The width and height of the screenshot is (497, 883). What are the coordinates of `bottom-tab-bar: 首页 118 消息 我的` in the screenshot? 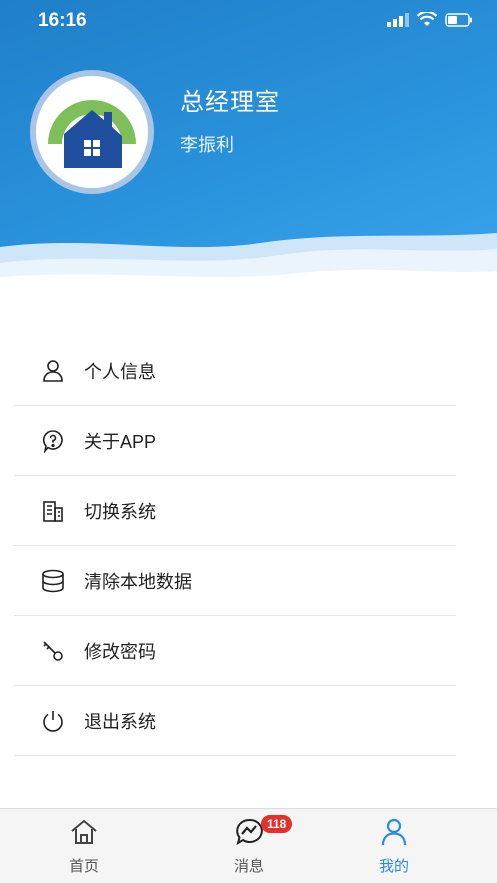 It's located at (248, 845).